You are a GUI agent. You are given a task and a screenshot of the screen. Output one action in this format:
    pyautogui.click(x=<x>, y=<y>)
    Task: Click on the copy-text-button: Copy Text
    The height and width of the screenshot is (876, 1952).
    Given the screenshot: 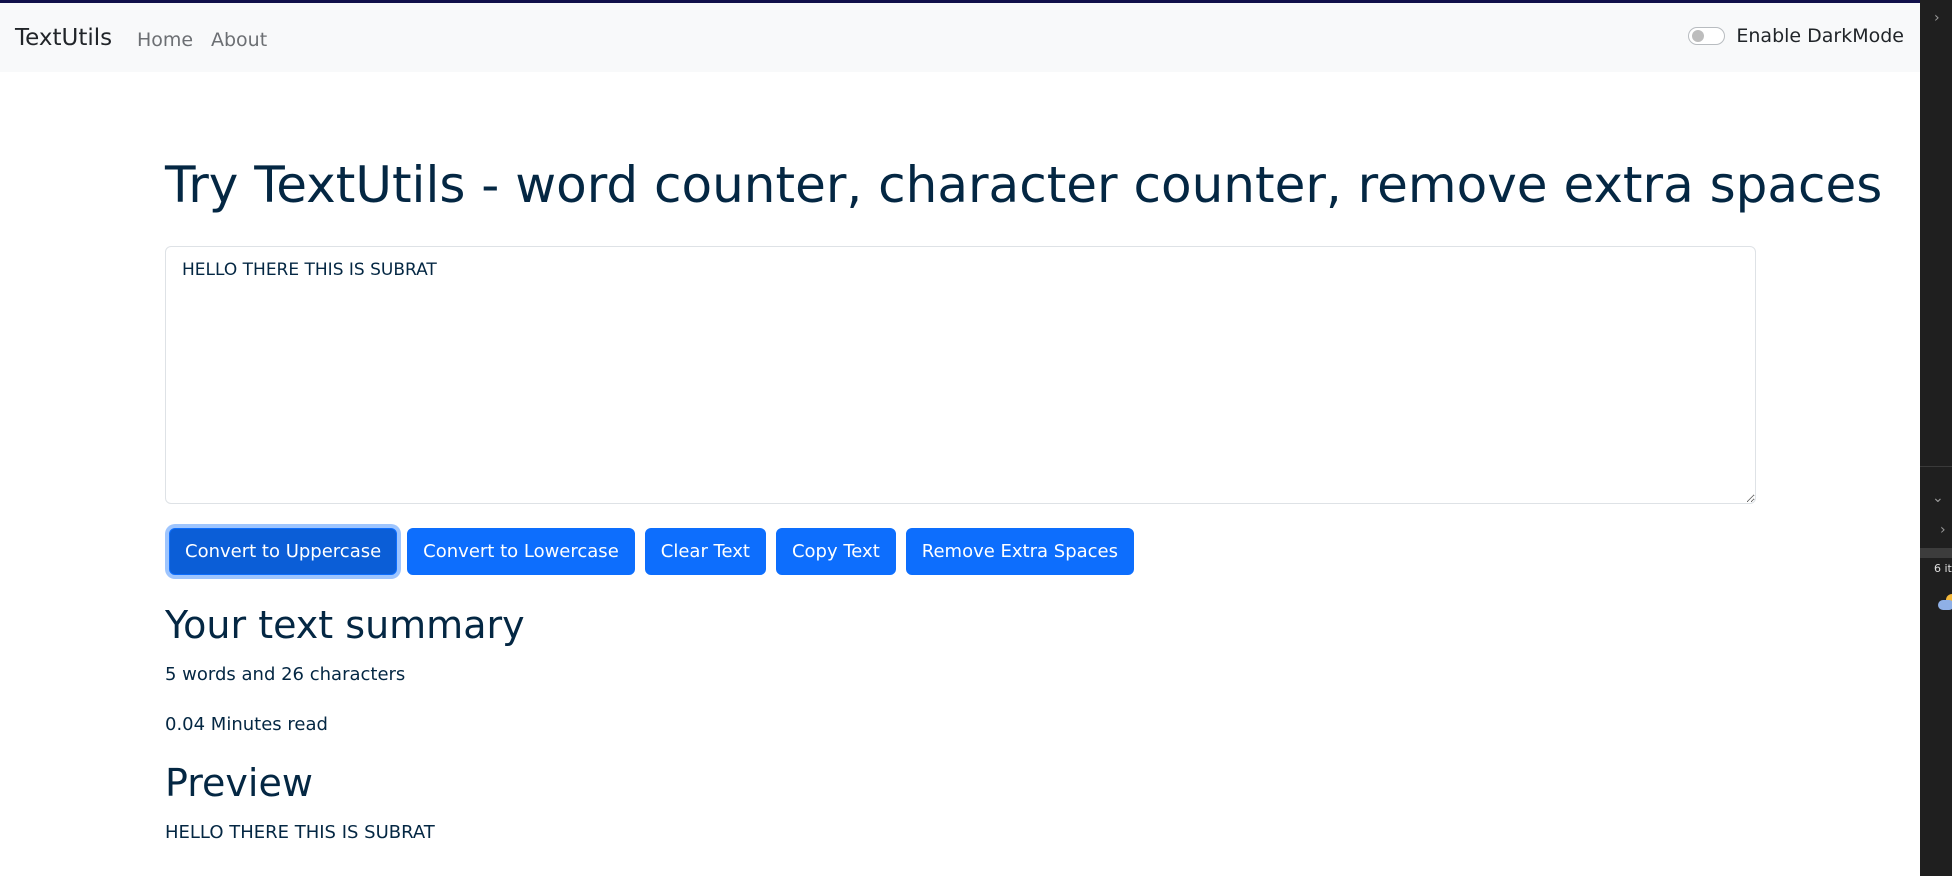 What is the action you would take?
    pyautogui.click(x=835, y=551)
    